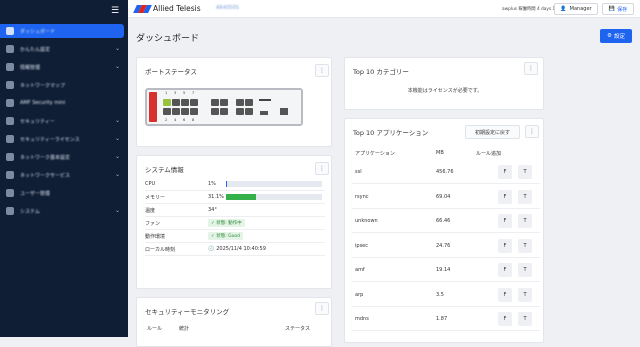 This screenshot has width=640, height=347. What do you see at coordinates (187, 312) in the screenshot?
I see `card-title: セキュリティーモニタリング` at bounding box center [187, 312].